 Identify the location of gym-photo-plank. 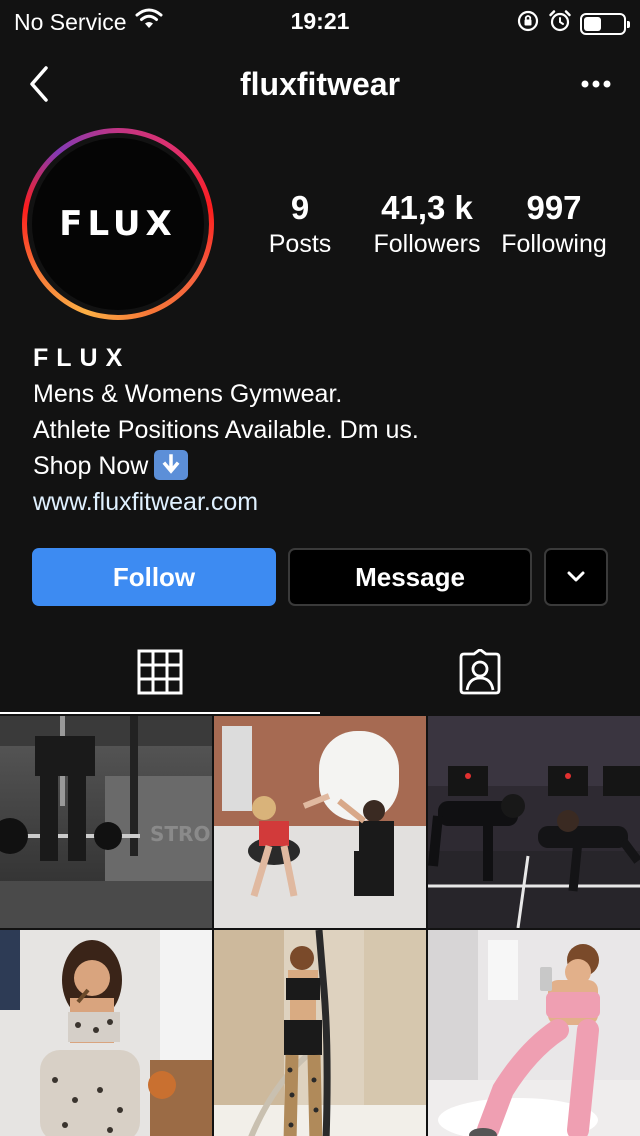
(534, 822).